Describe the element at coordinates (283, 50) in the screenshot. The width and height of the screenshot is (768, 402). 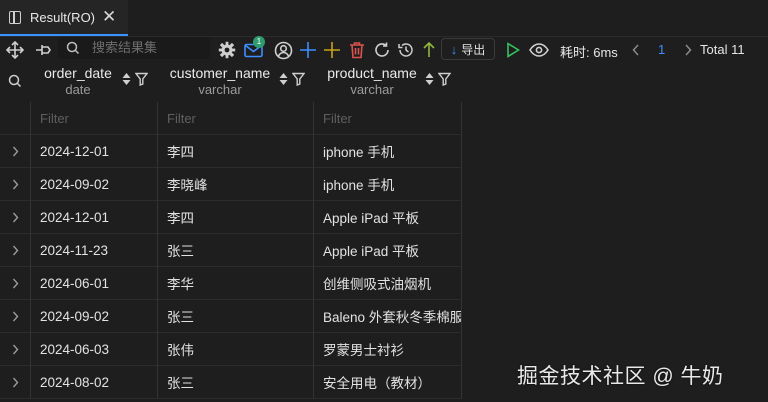
I see `user-icon` at that location.